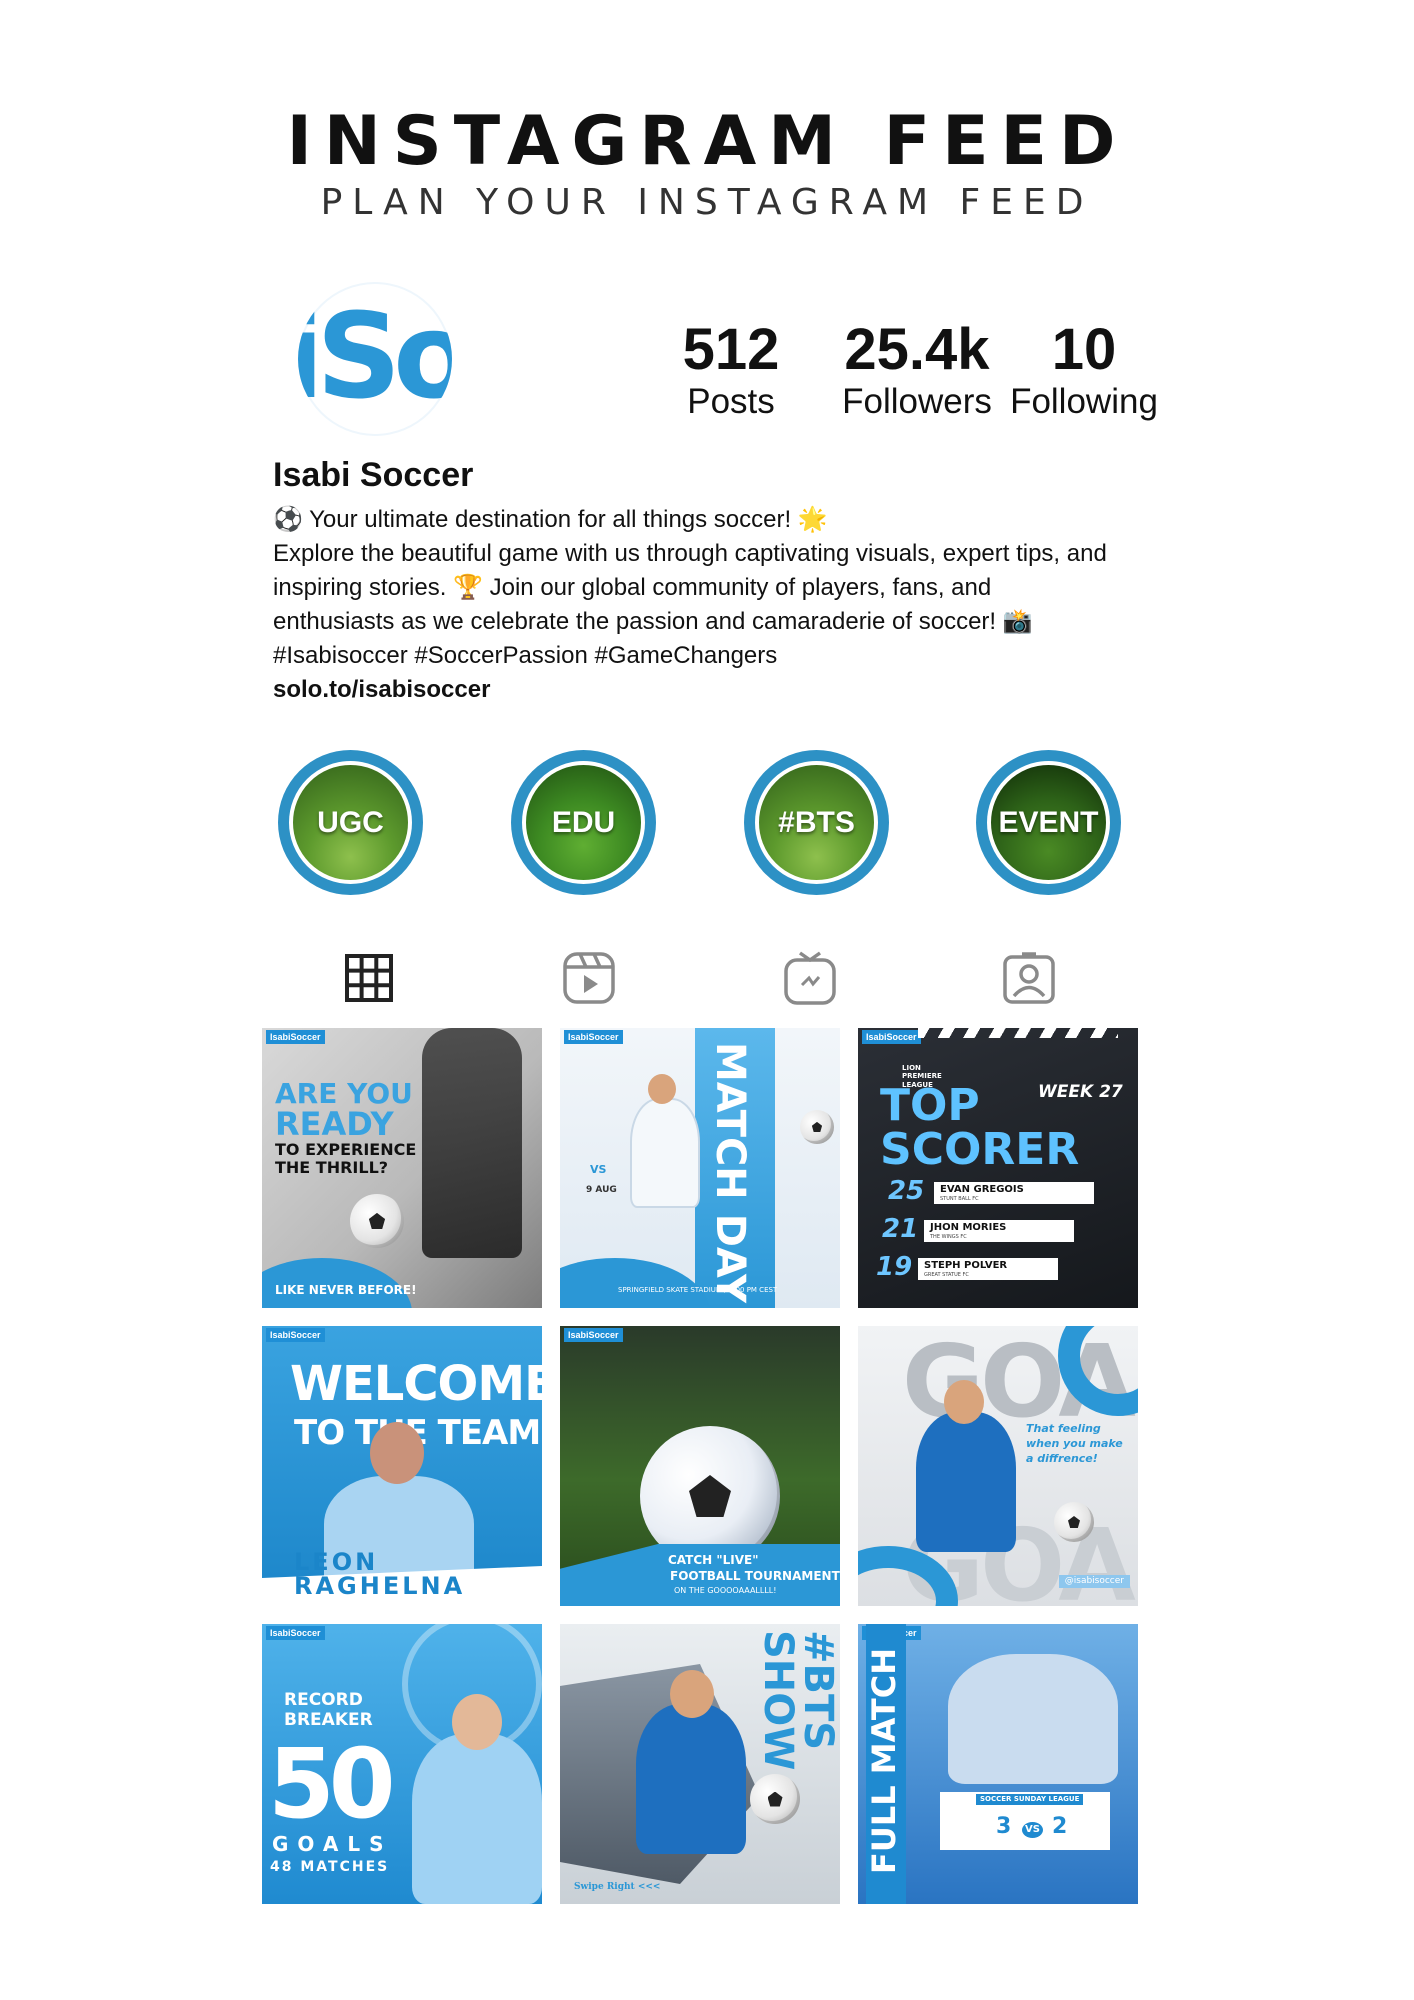  Describe the element at coordinates (982, 1189) in the screenshot. I see `scorer-name: EVAN GREGOIS` at that location.